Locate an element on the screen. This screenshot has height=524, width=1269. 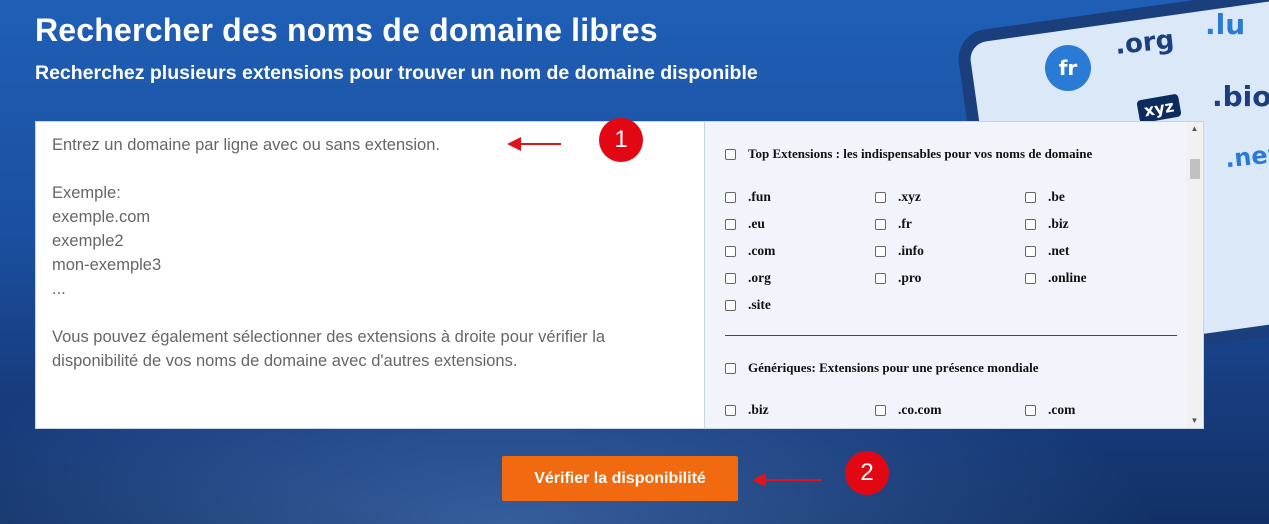
ext-item-be: .be is located at coordinates (1100, 197).